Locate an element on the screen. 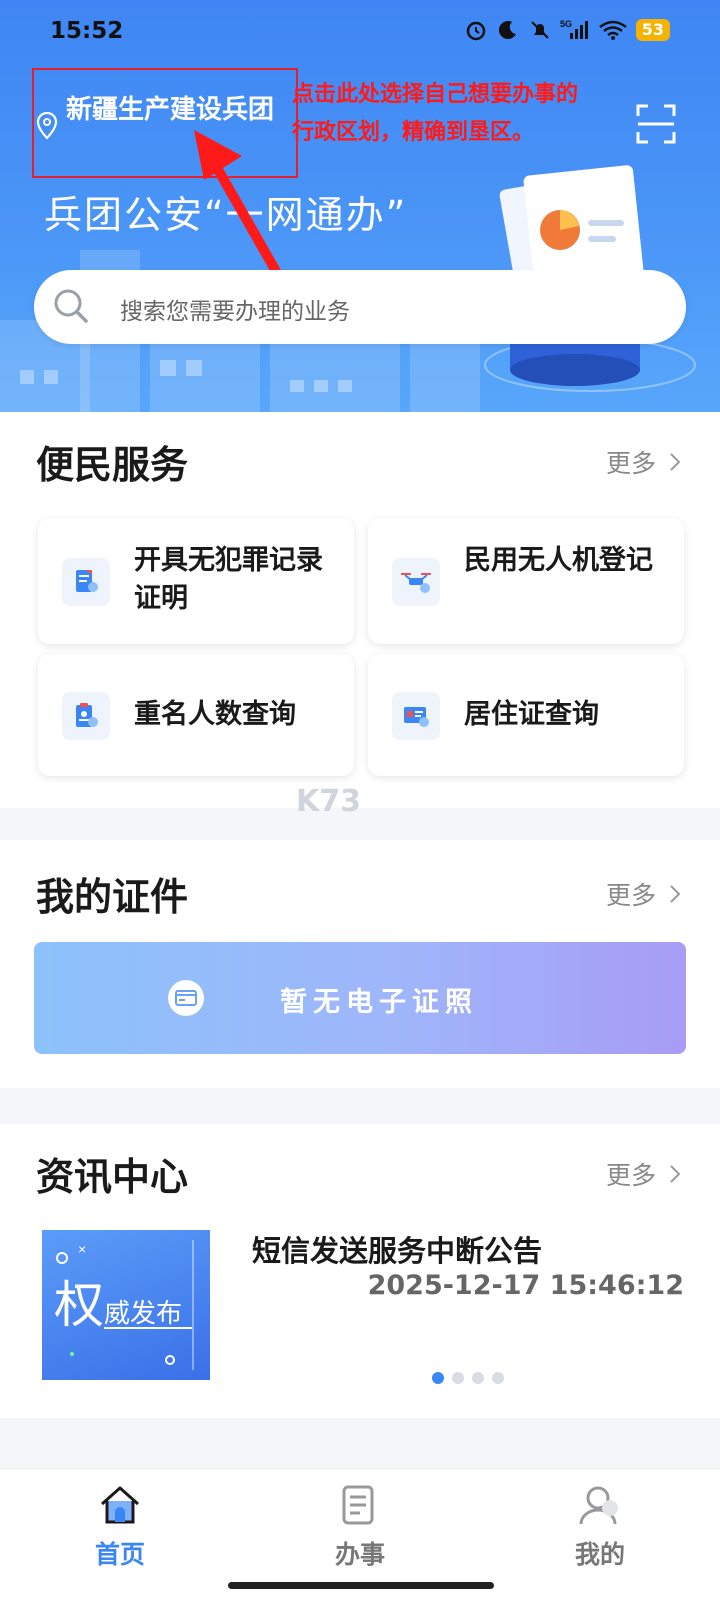 The width and height of the screenshot is (720, 1601). news-item-title: 短信发送服务中断公告 is located at coordinates (397, 1249).